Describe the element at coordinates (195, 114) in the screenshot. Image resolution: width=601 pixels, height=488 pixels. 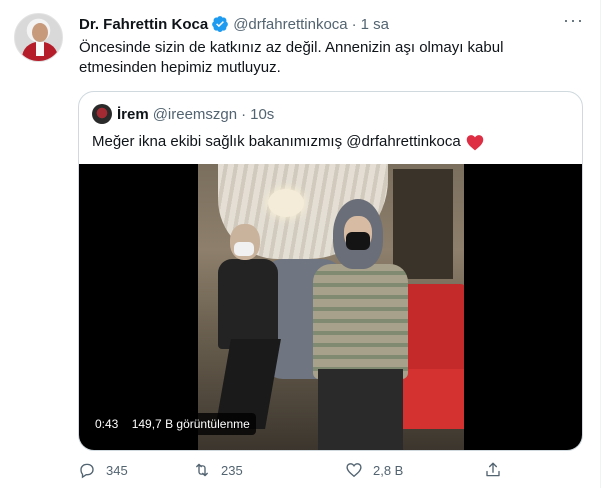
I see `quoted-author-handle: @ireemszgn` at that location.